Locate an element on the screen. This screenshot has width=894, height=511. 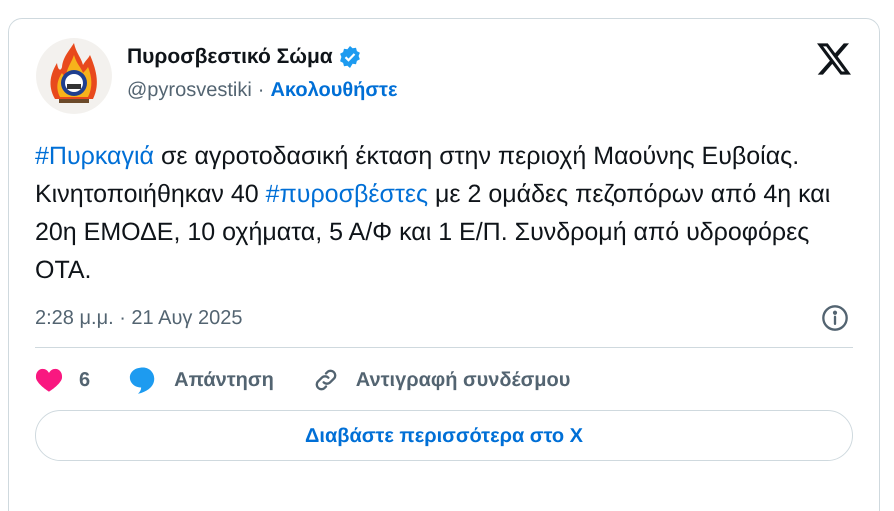
like-button: 6 is located at coordinates (62, 380).